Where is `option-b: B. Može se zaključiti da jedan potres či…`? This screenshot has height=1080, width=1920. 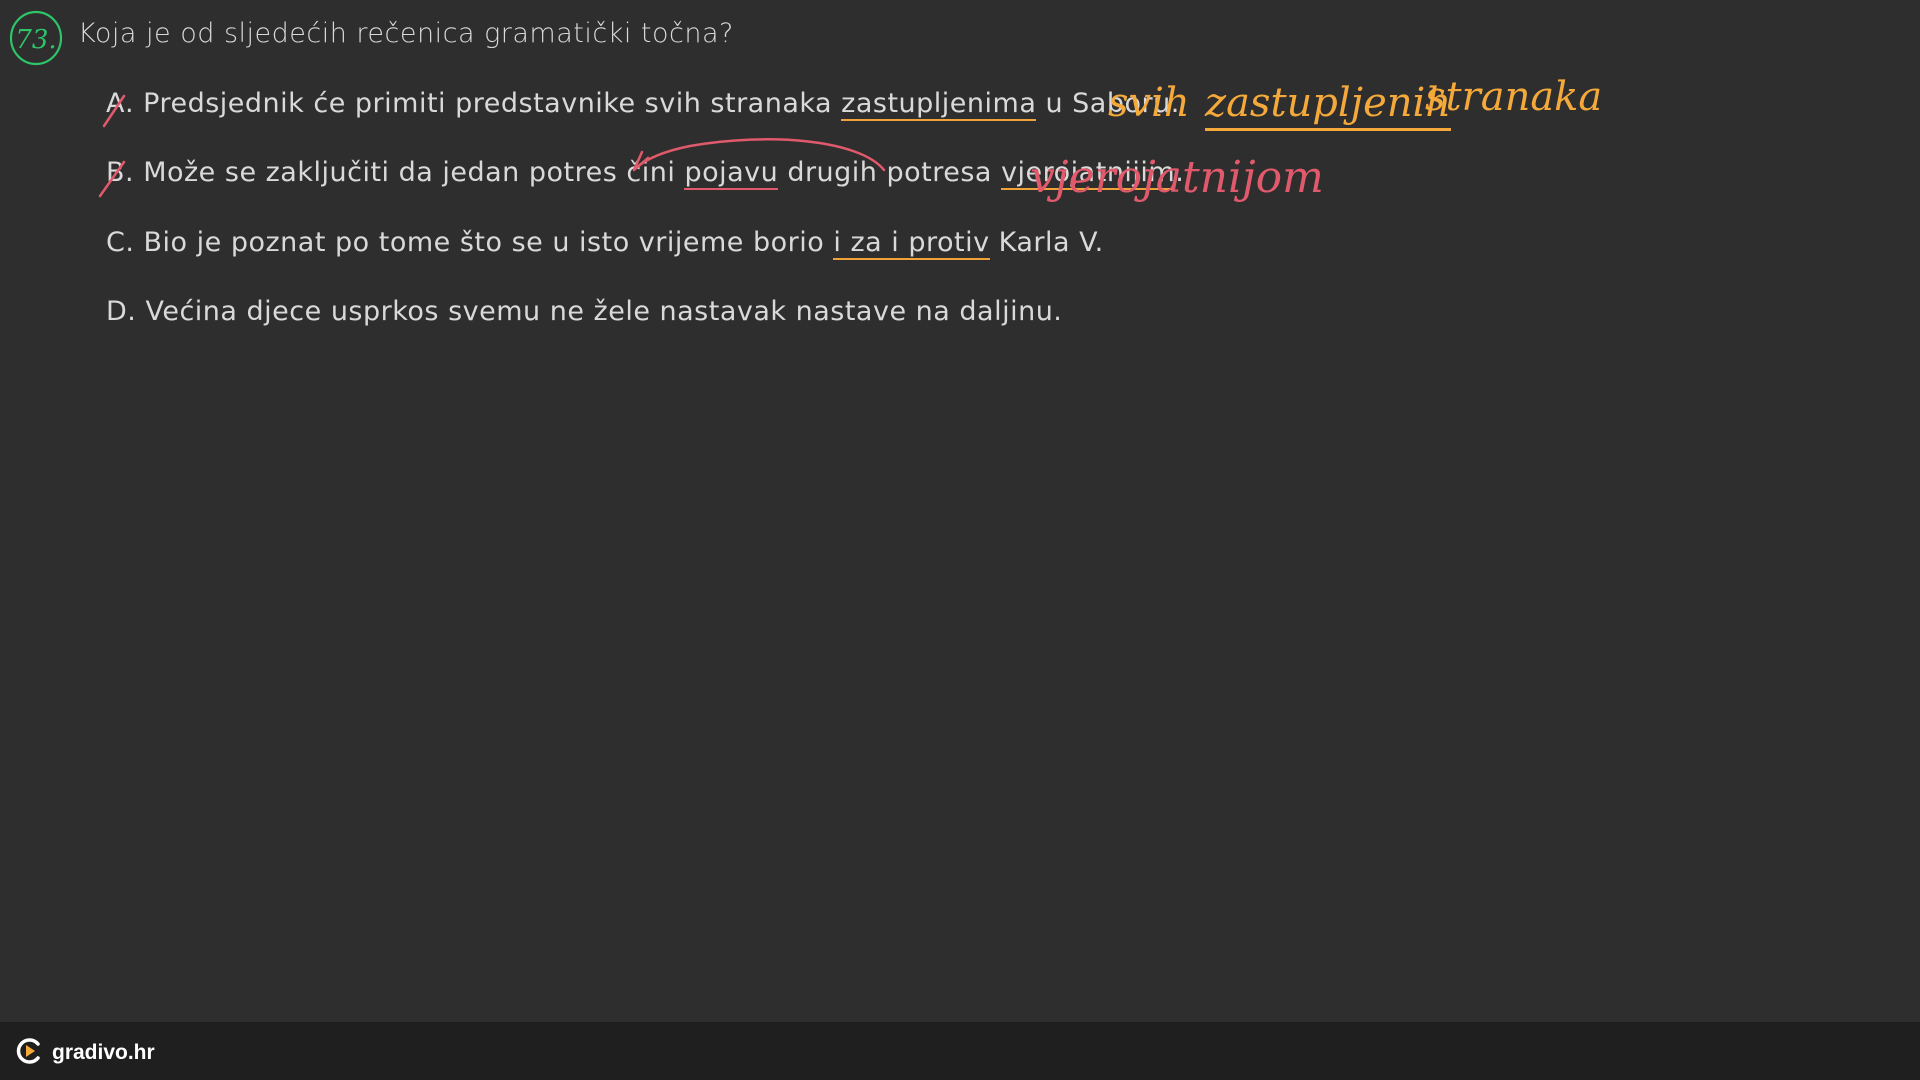
option-b: B. Može se zaključiti da jedan potres či… is located at coordinates (645, 173).